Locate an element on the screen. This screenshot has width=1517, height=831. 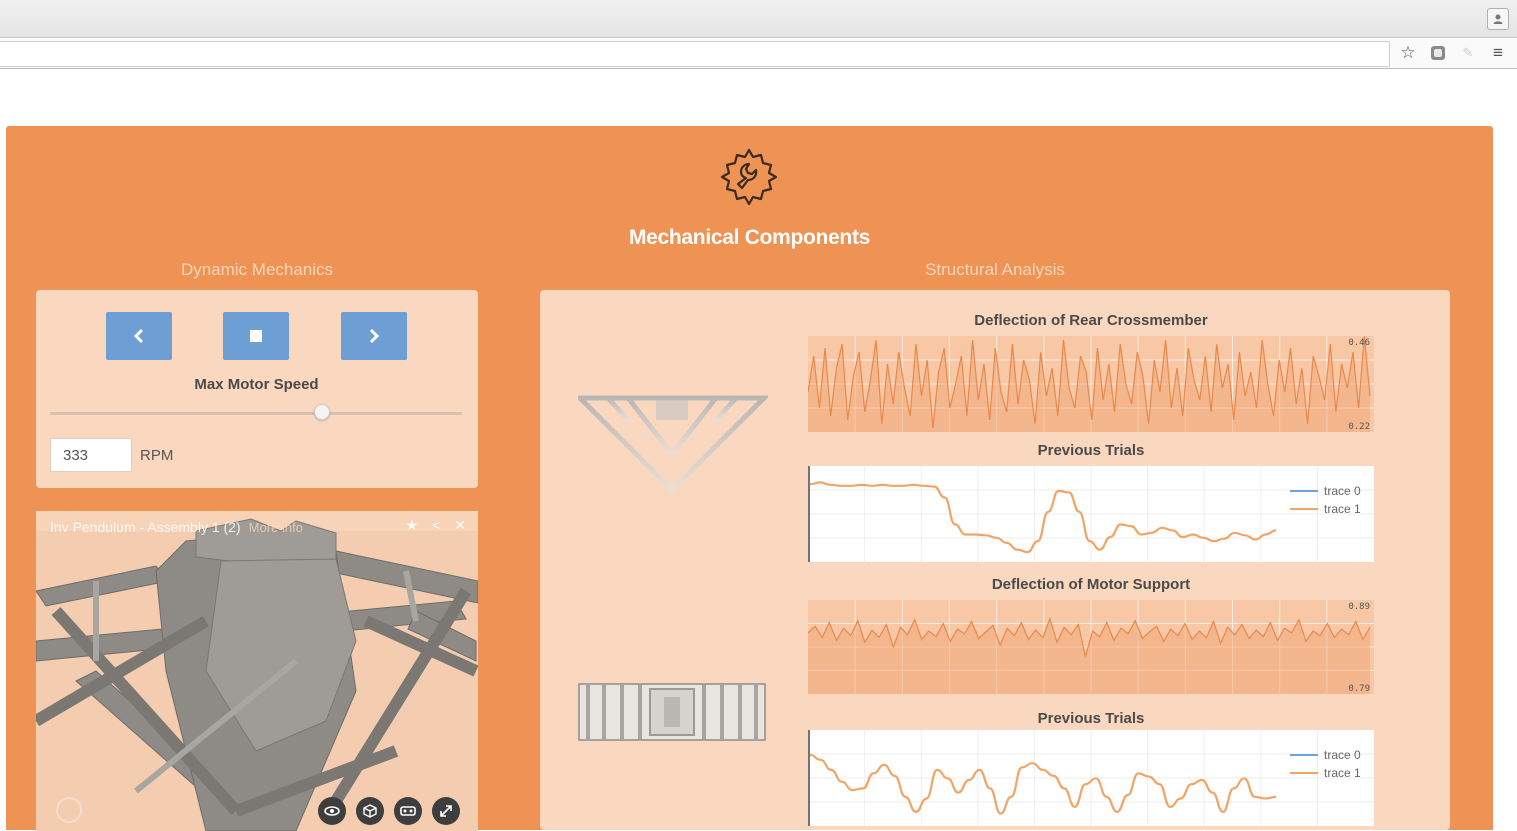
stop-icon is located at coordinates (256, 336).